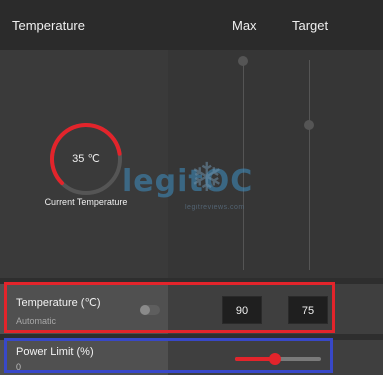 This screenshot has width=383, height=375. Describe the element at coordinates (309, 165) in the screenshot. I see `target-slider-track` at that location.